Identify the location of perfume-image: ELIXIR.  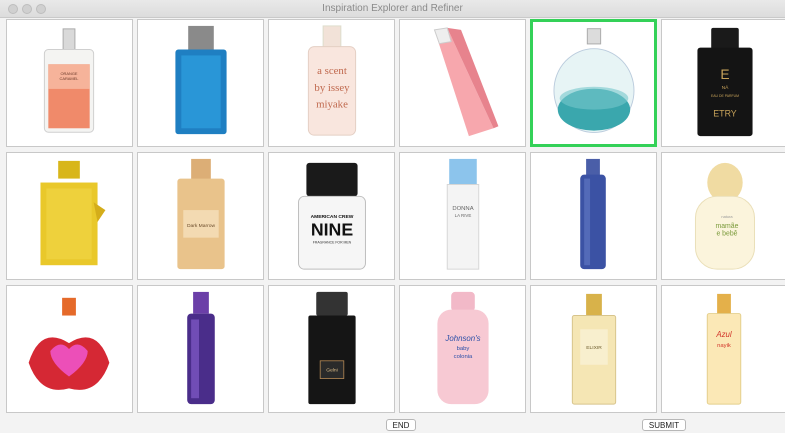
(594, 349).